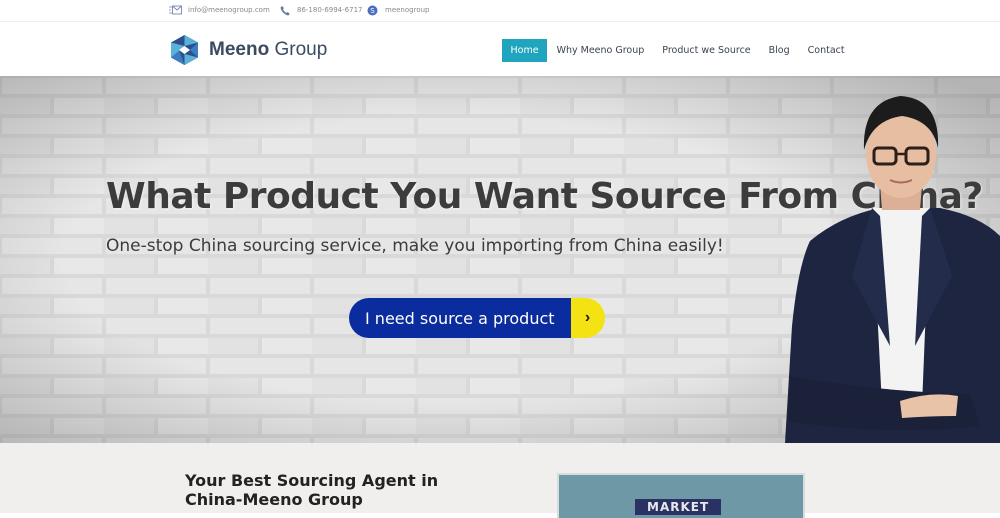  What do you see at coordinates (826, 50) in the screenshot?
I see `nav-contact: Contact` at bounding box center [826, 50].